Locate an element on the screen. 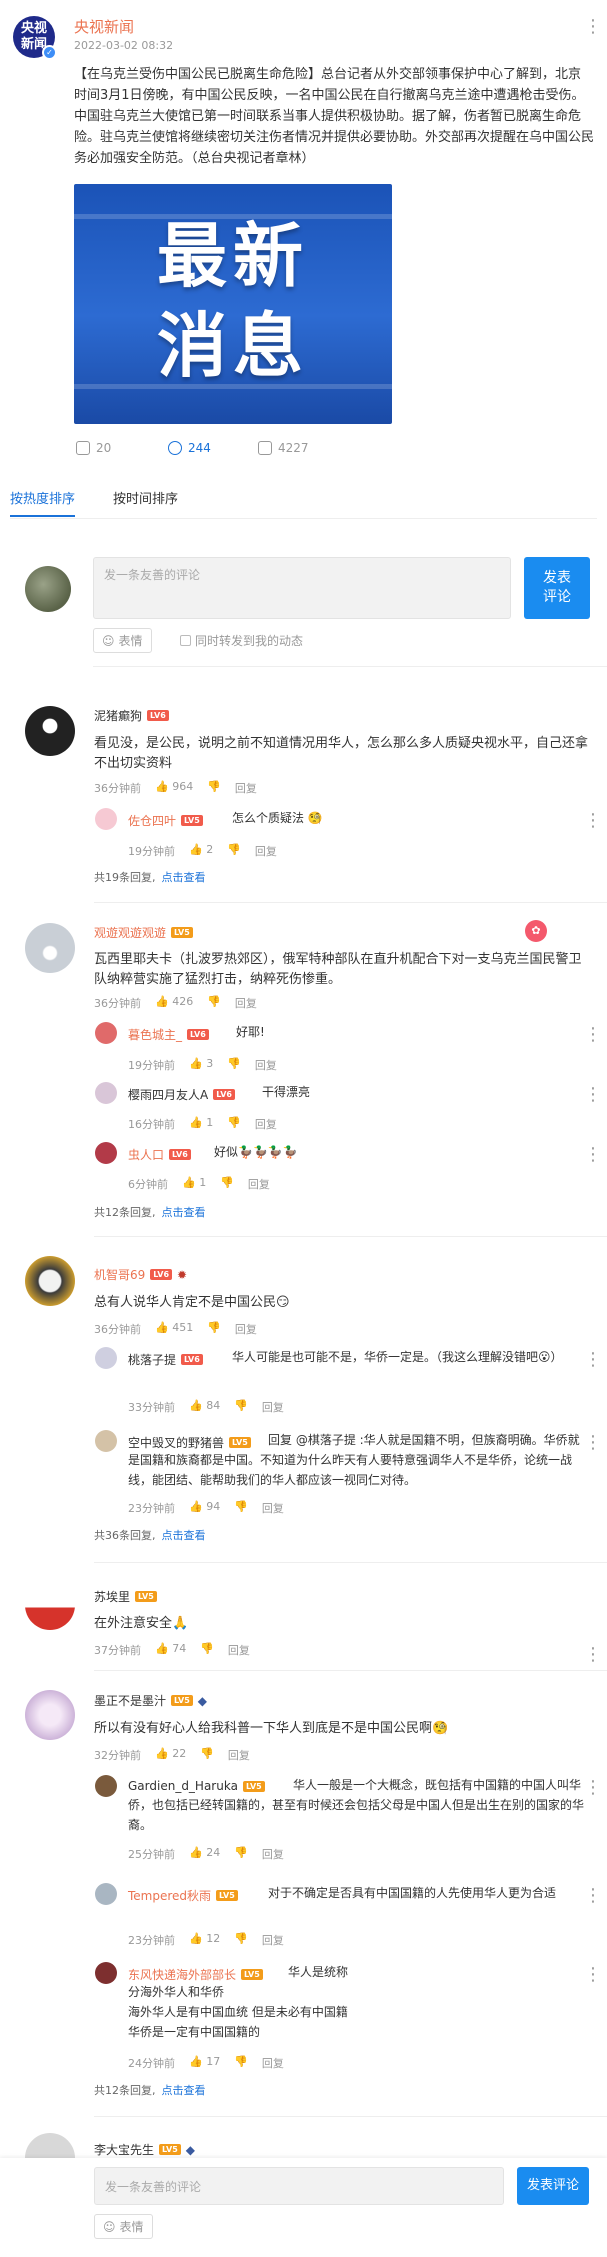  reply-meta: 24分钟前 👍 17 👎 回复 is located at coordinates (206, 2062).